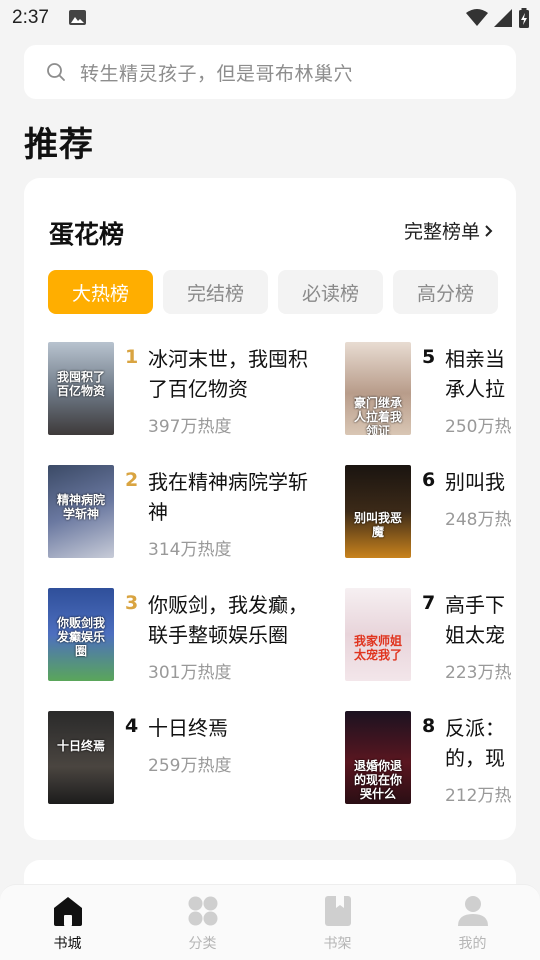 The width and height of the screenshot is (540, 960). What do you see at coordinates (228, 497) in the screenshot?
I see `book-title: 我在精神病院学斩神` at bounding box center [228, 497].